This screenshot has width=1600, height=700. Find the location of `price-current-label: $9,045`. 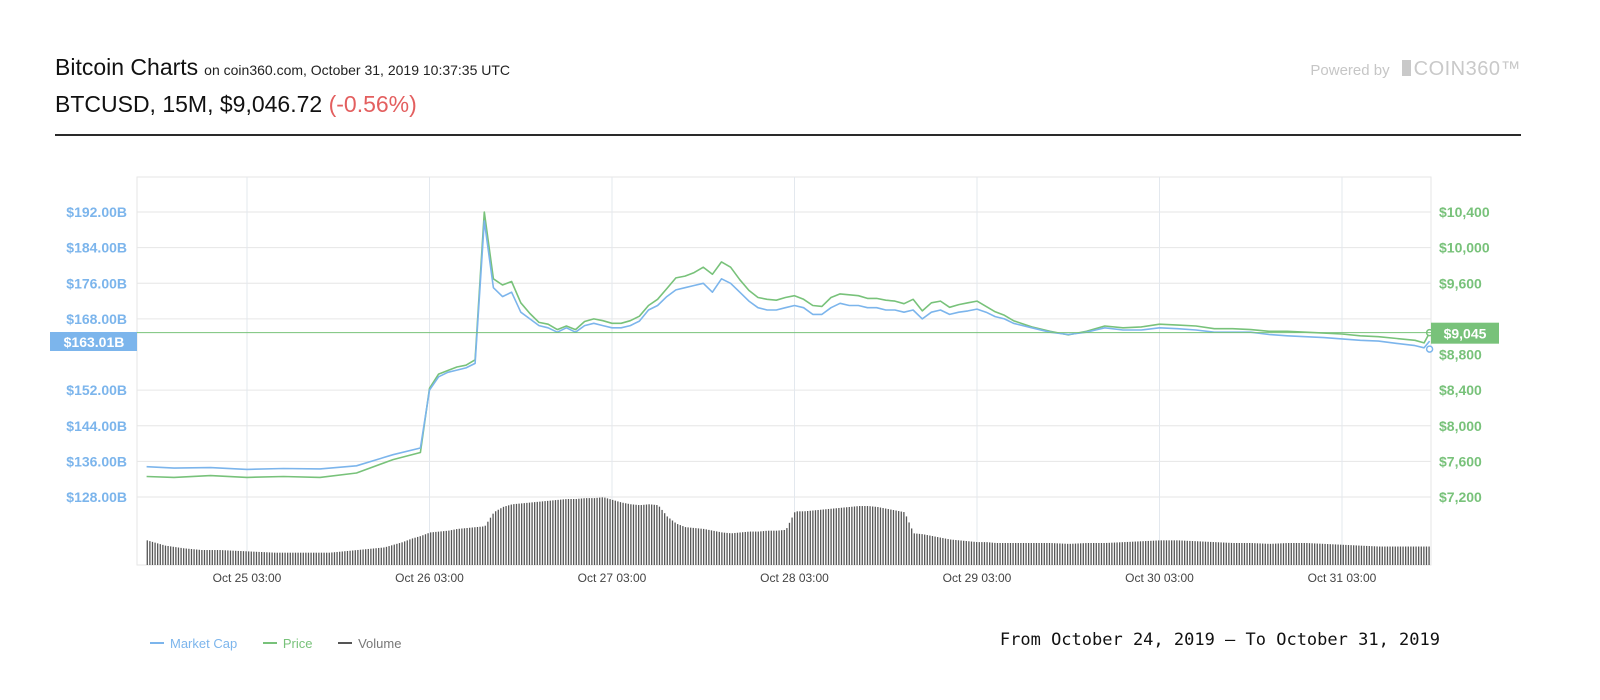

price-current-label: $9,045 is located at coordinates (1465, 334).